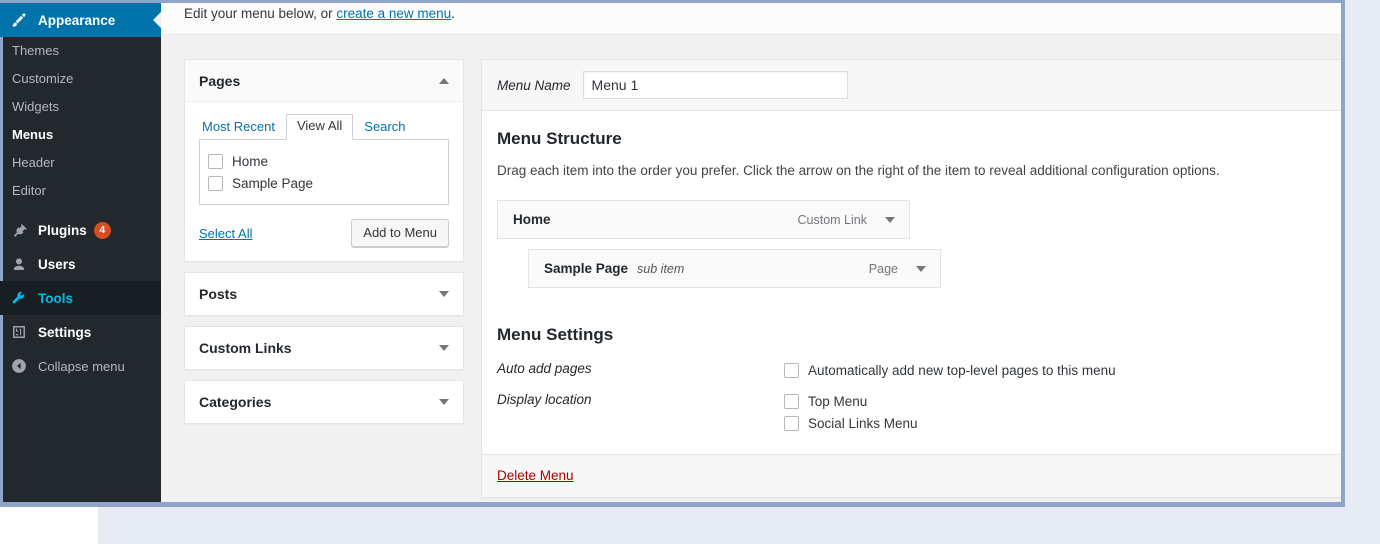 The width and height of the screenshot is (1380, 544). What do you see at coordinates (400, 233) in the screenshot?
I see `add-to-menu-button: Add to Menu` at bounding box center [400, 233].